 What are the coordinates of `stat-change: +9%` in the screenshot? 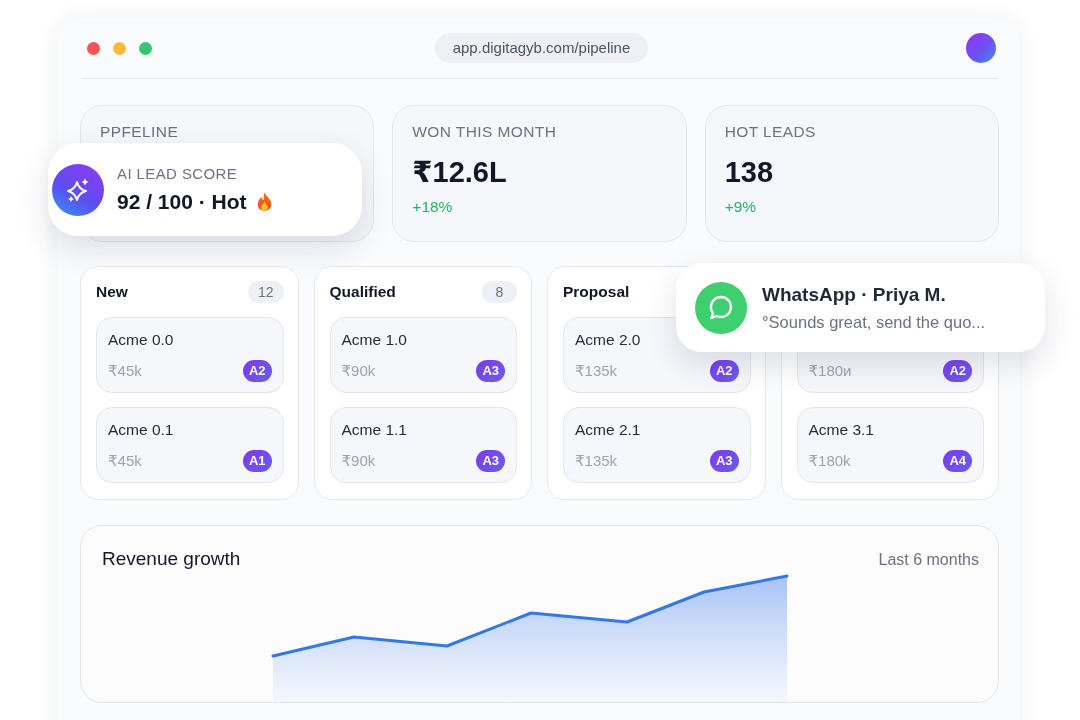 It's located at (741, 207).